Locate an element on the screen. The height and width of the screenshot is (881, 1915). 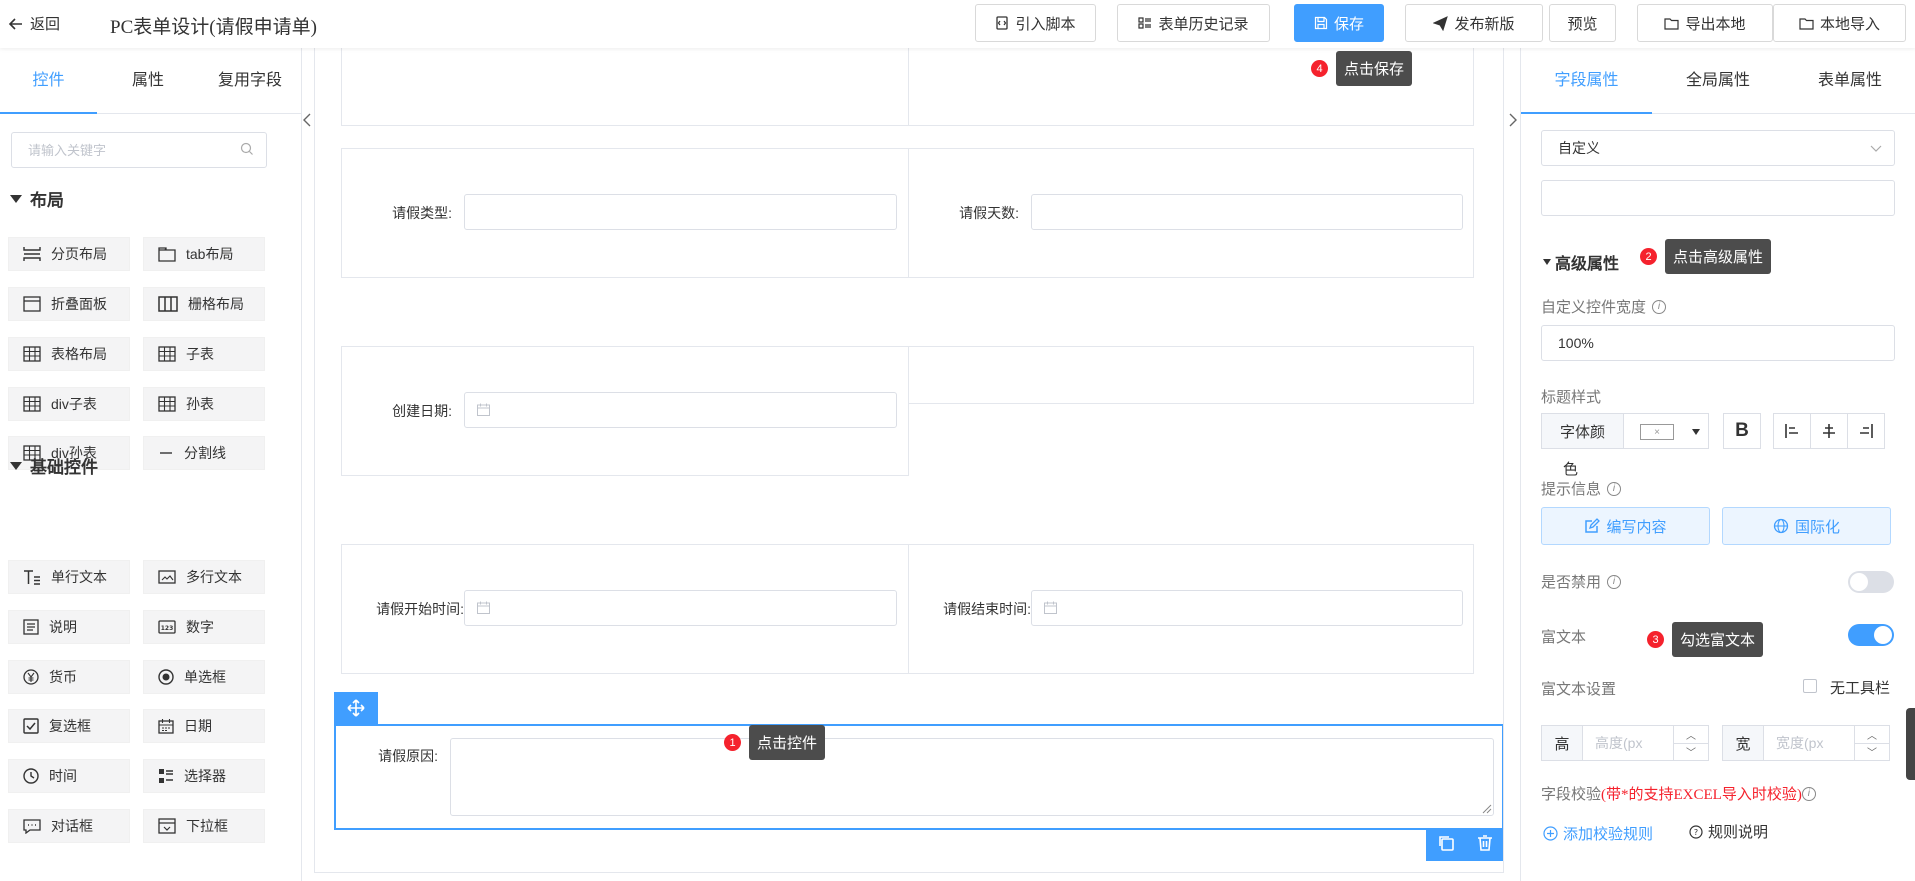
font-color-picker: 字体颜 × is located at coordinates (1625, 431).